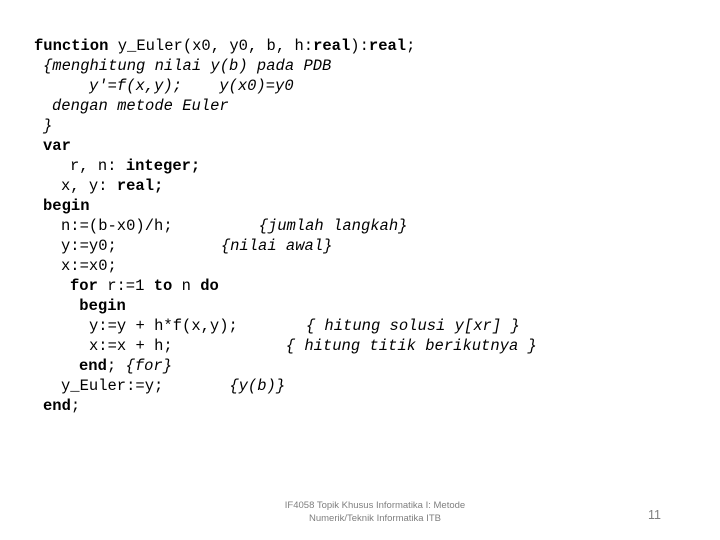 Image resolution: width=720 pixels, height=540 pixels. I want to click on code-keyword: to, so click(163, 286).